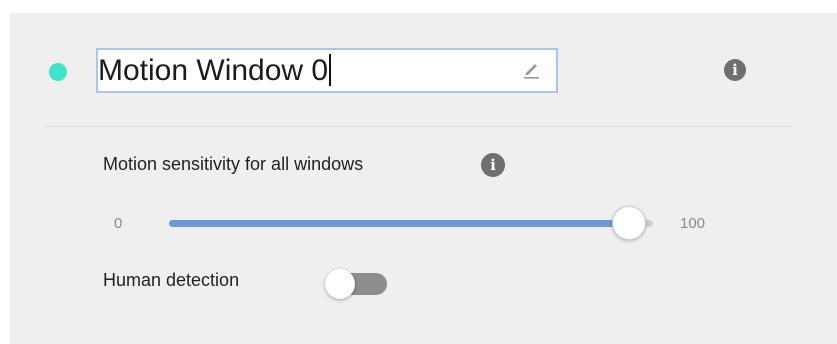 The image size is (837, 344). What do you see at coordinates (735, 70) in the screenshot?
I see `info-icon: i` at bounding box center [735, 70].